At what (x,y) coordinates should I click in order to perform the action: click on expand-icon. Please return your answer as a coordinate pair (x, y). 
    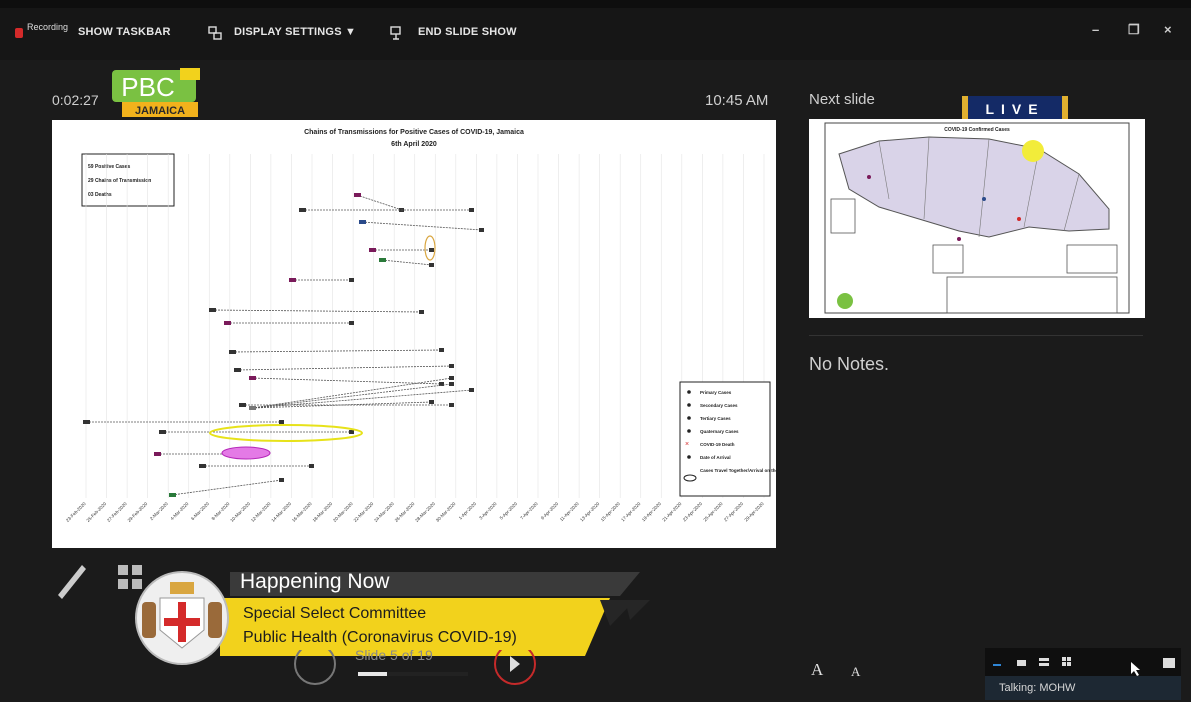
    Looking at the image, I should click on (1169, 663).